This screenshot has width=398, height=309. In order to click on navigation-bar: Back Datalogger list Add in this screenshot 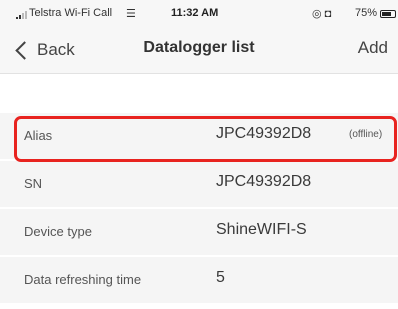, I will do `click(199, 52)`.